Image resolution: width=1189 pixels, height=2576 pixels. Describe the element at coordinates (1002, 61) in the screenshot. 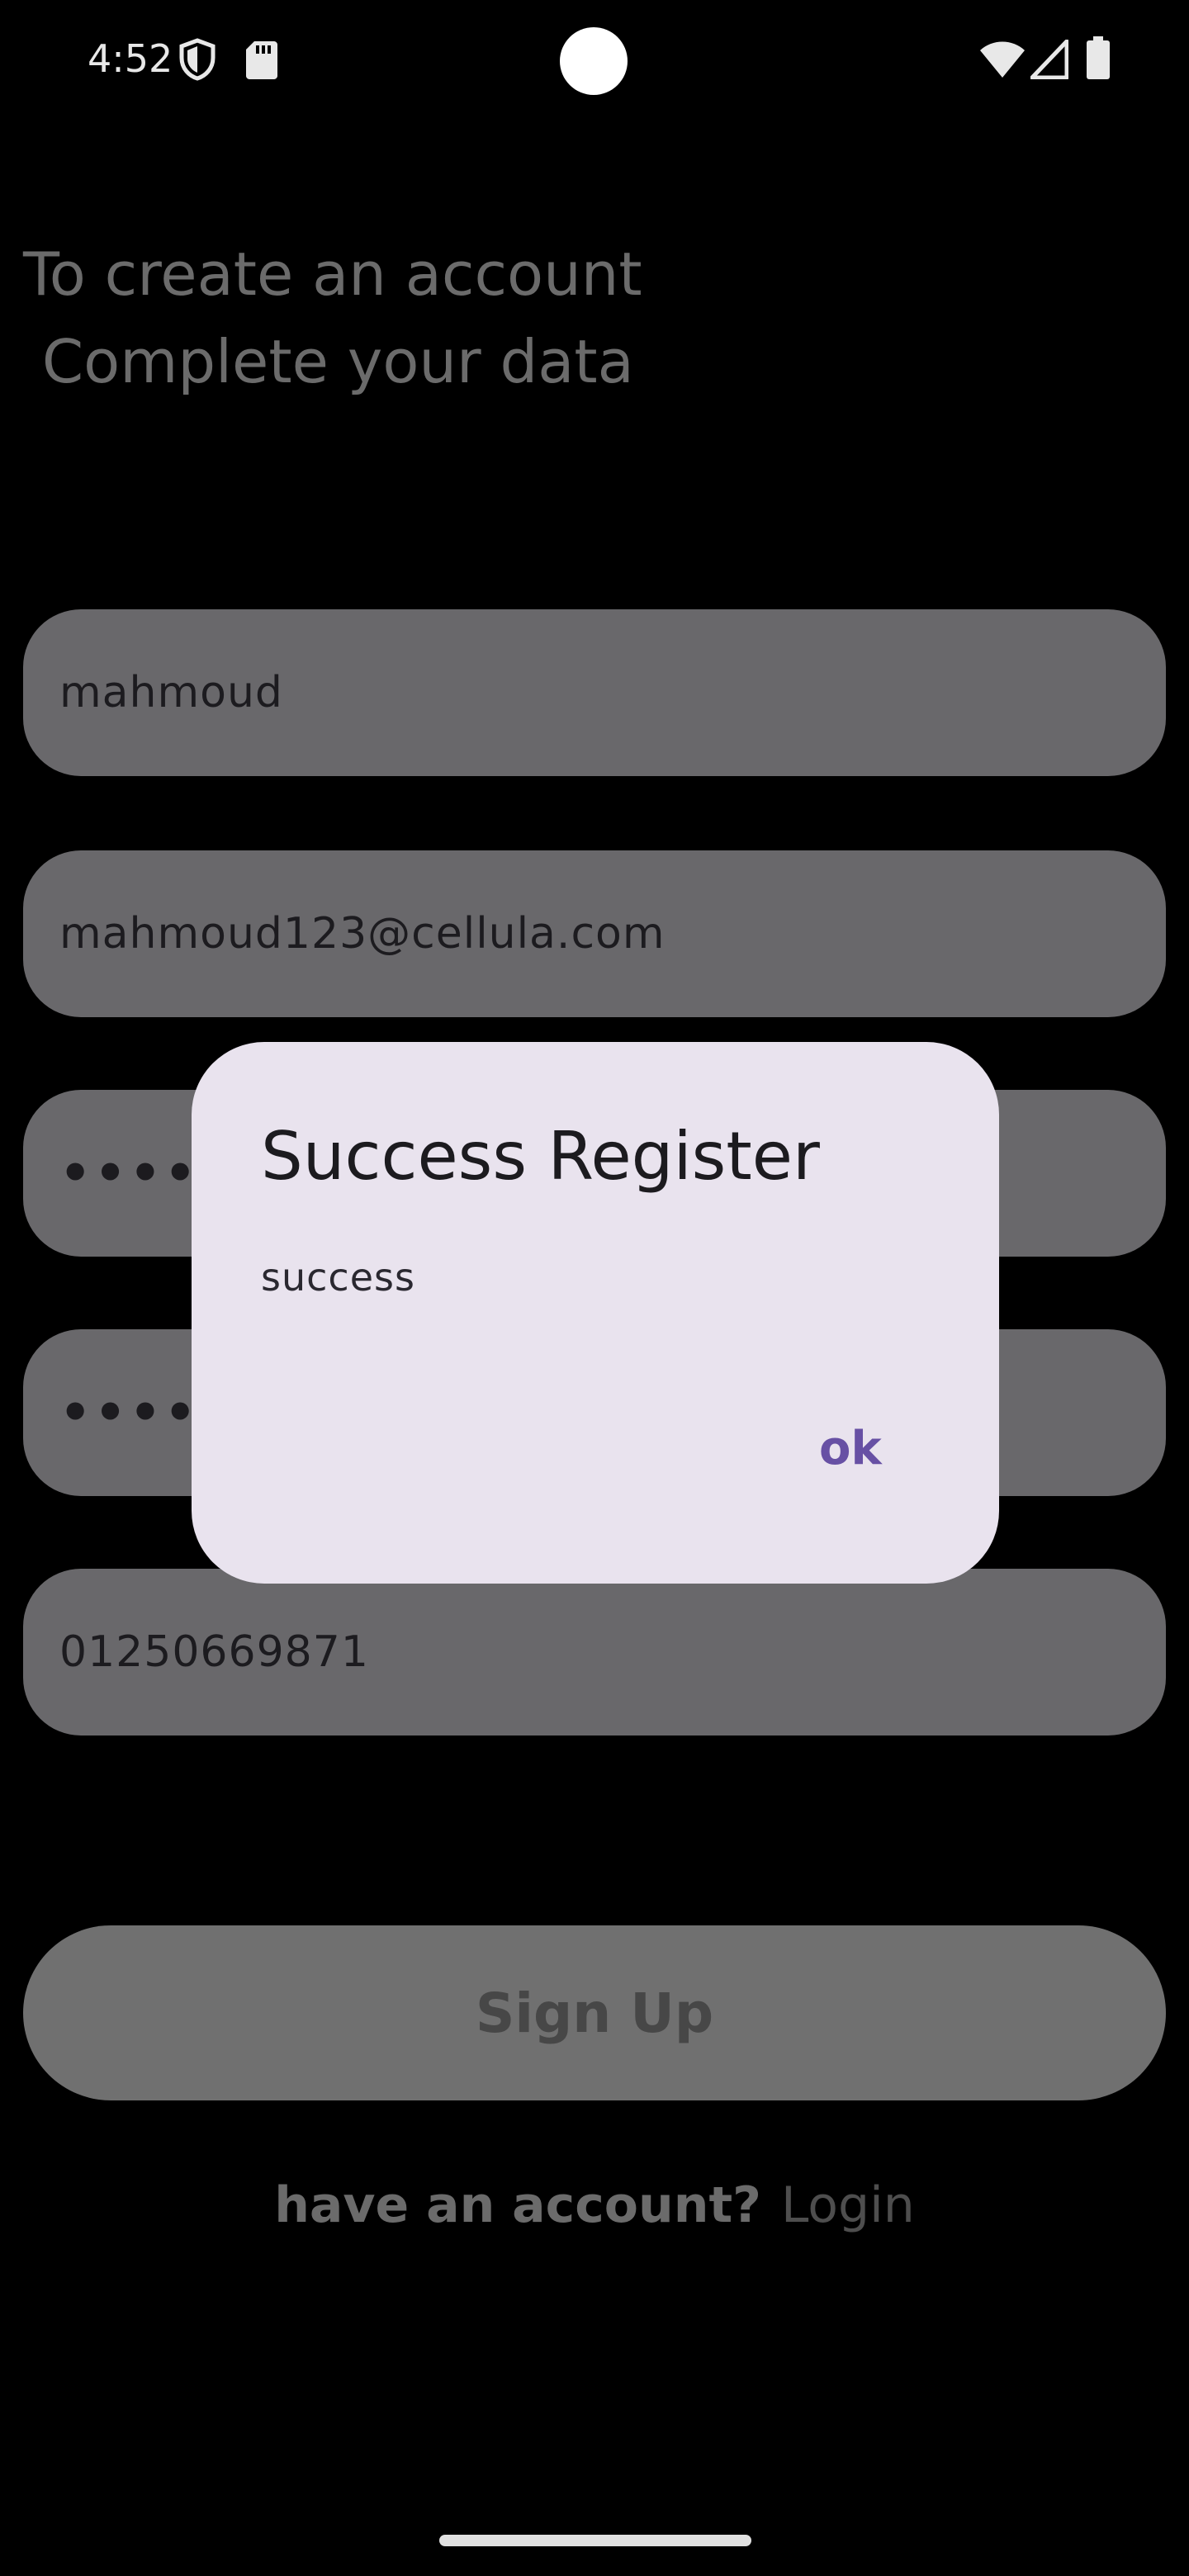

I see `wifi-icon` at that location.